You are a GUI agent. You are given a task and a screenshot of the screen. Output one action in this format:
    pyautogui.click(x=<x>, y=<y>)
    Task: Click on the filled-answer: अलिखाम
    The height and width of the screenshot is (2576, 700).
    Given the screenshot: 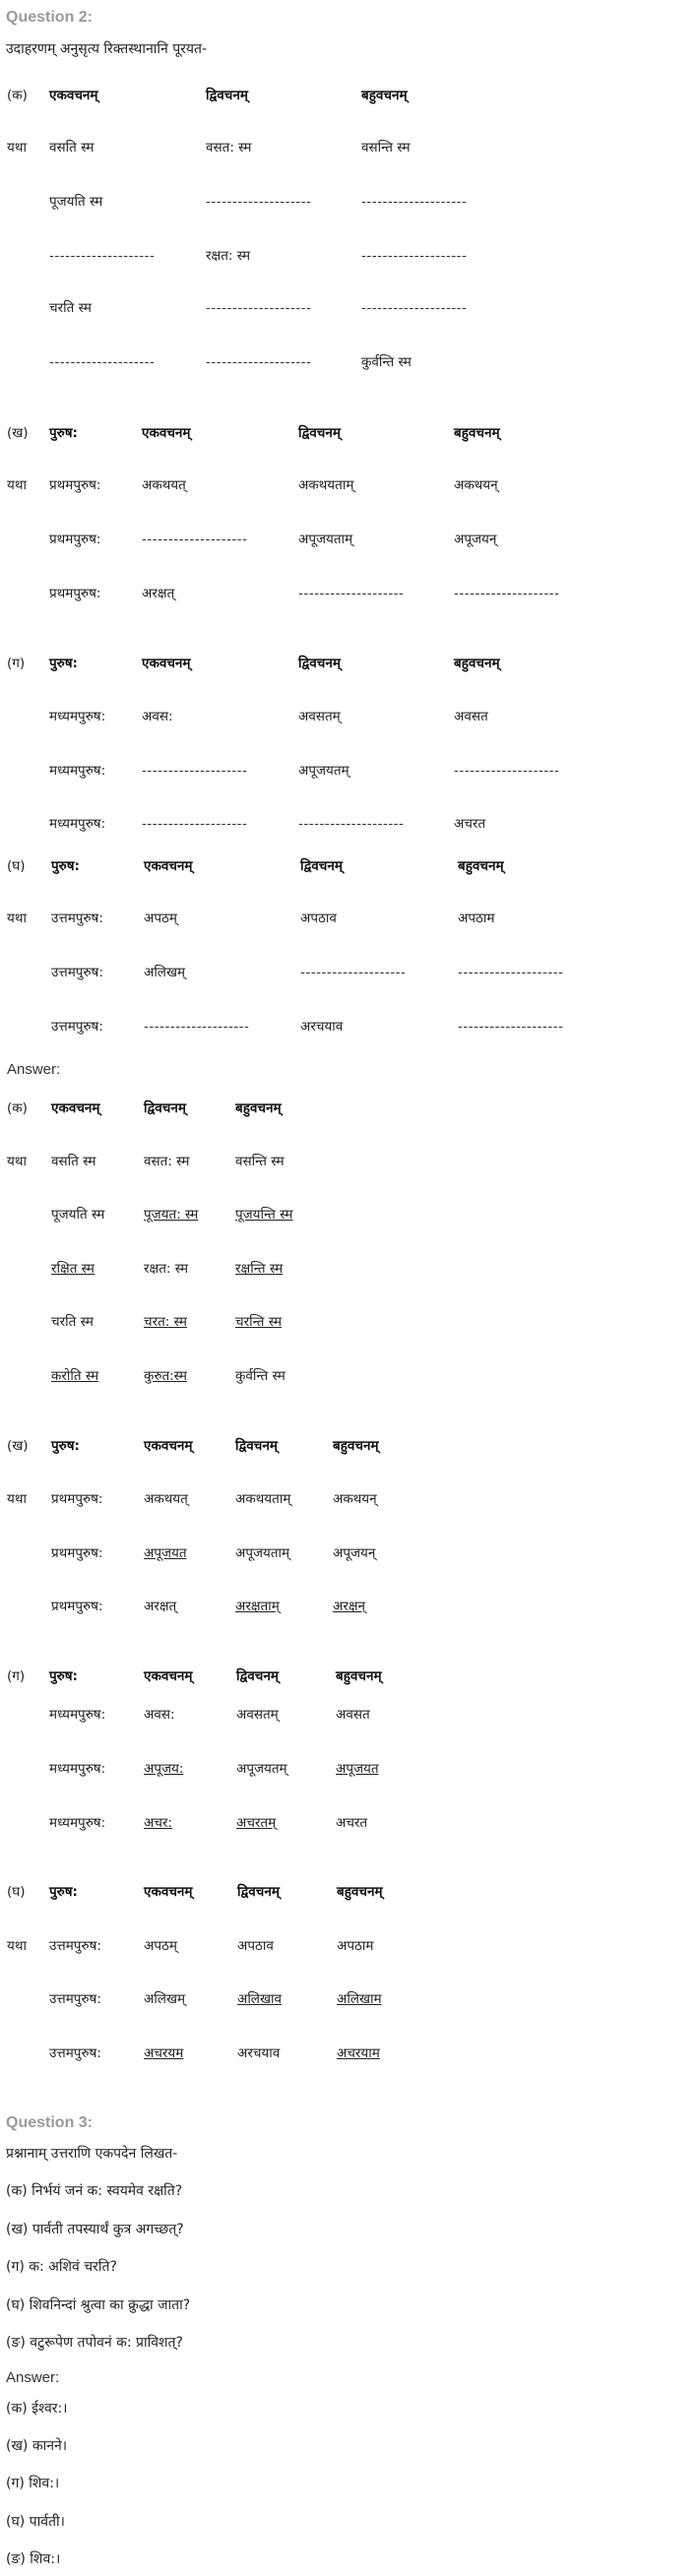 What is the action you would take?
    pyautogui.click(x=359, y=1999)
    